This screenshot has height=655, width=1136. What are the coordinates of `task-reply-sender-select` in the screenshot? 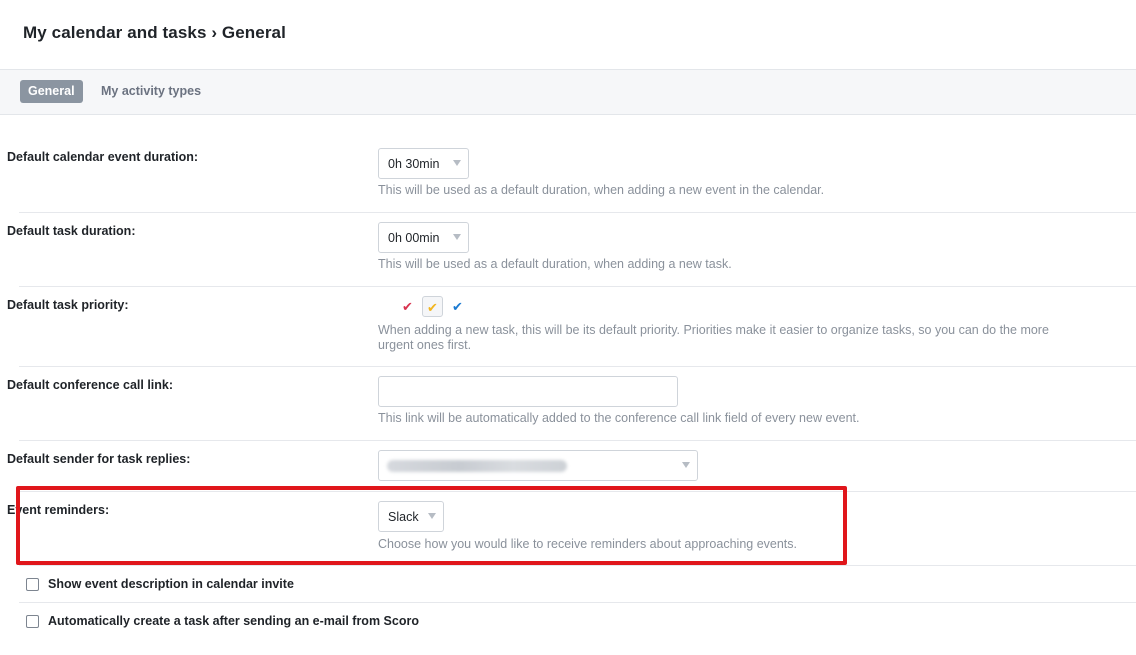 It's located at (538, 465).